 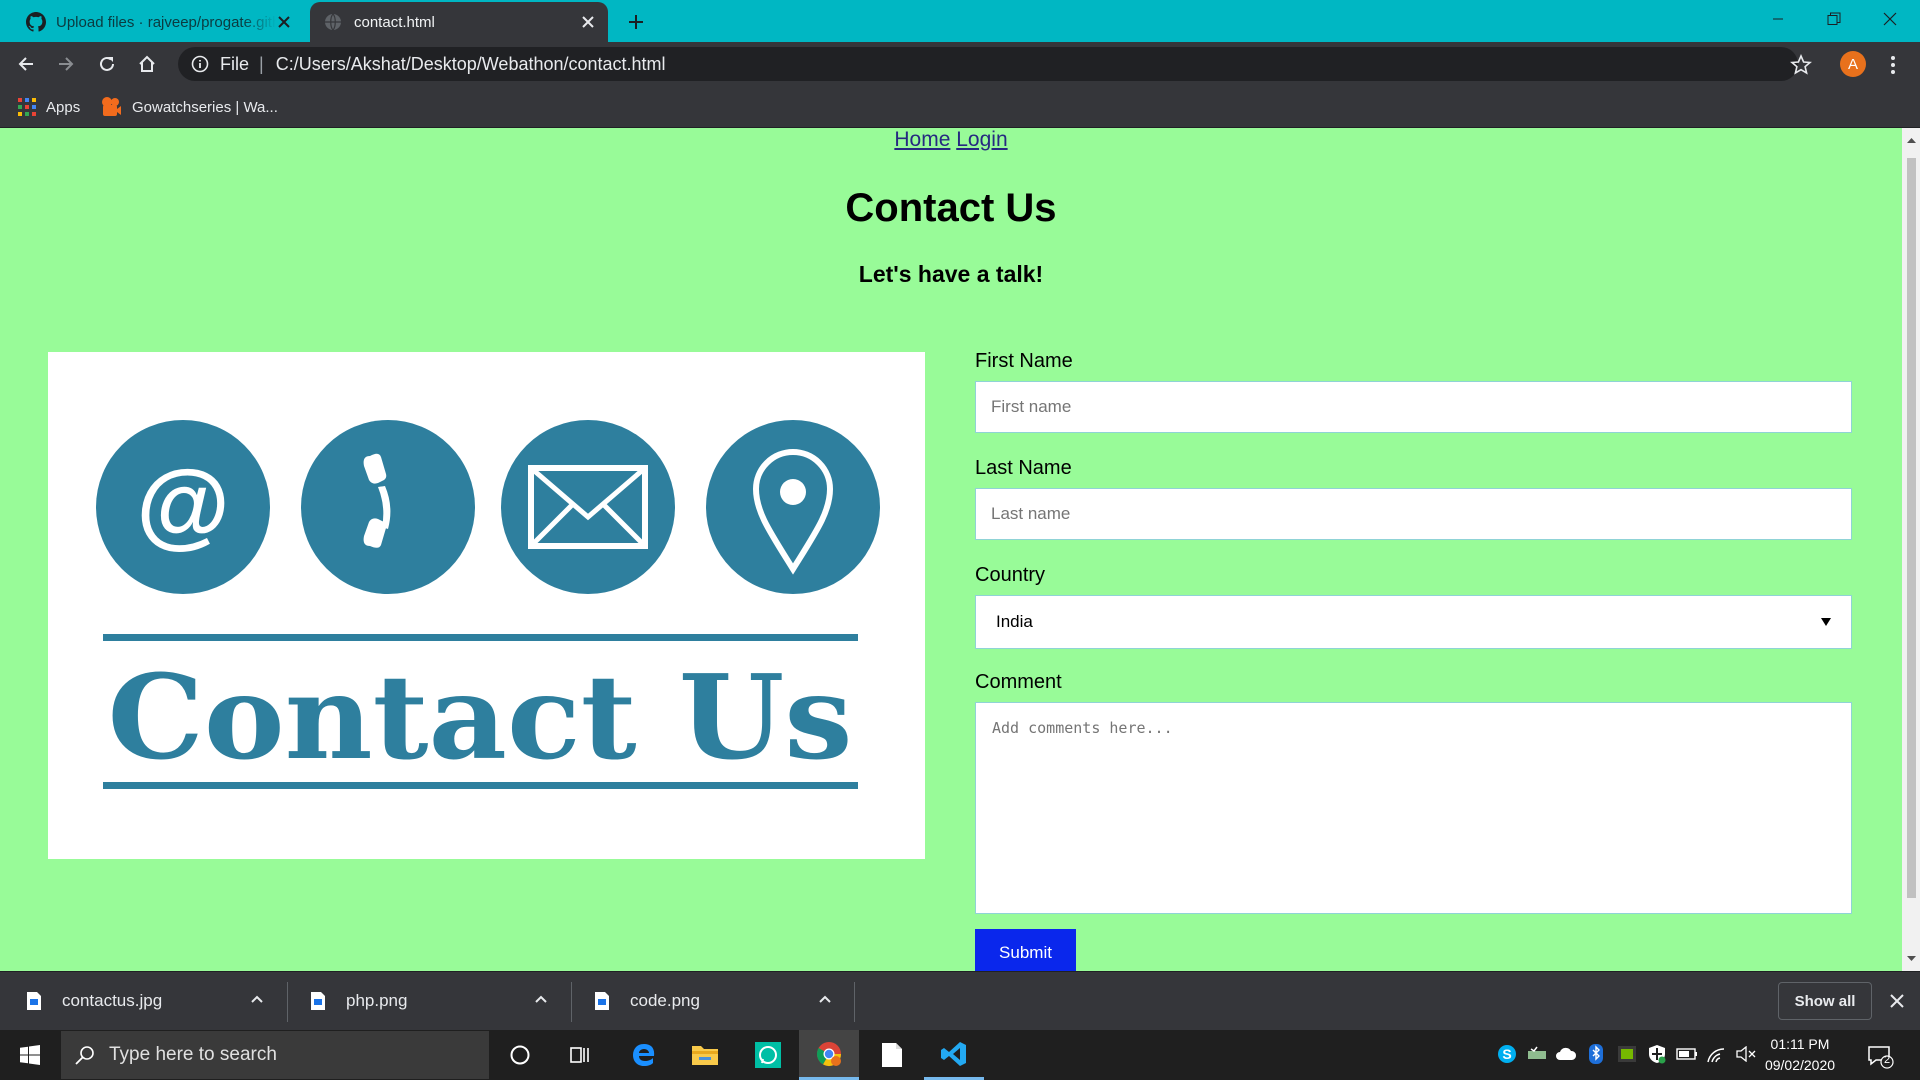 What do you see at coordinates (1627, 1054) in the screenshot?
I see `nvidia-tray-icon` at bounding box center [1627, 1054].